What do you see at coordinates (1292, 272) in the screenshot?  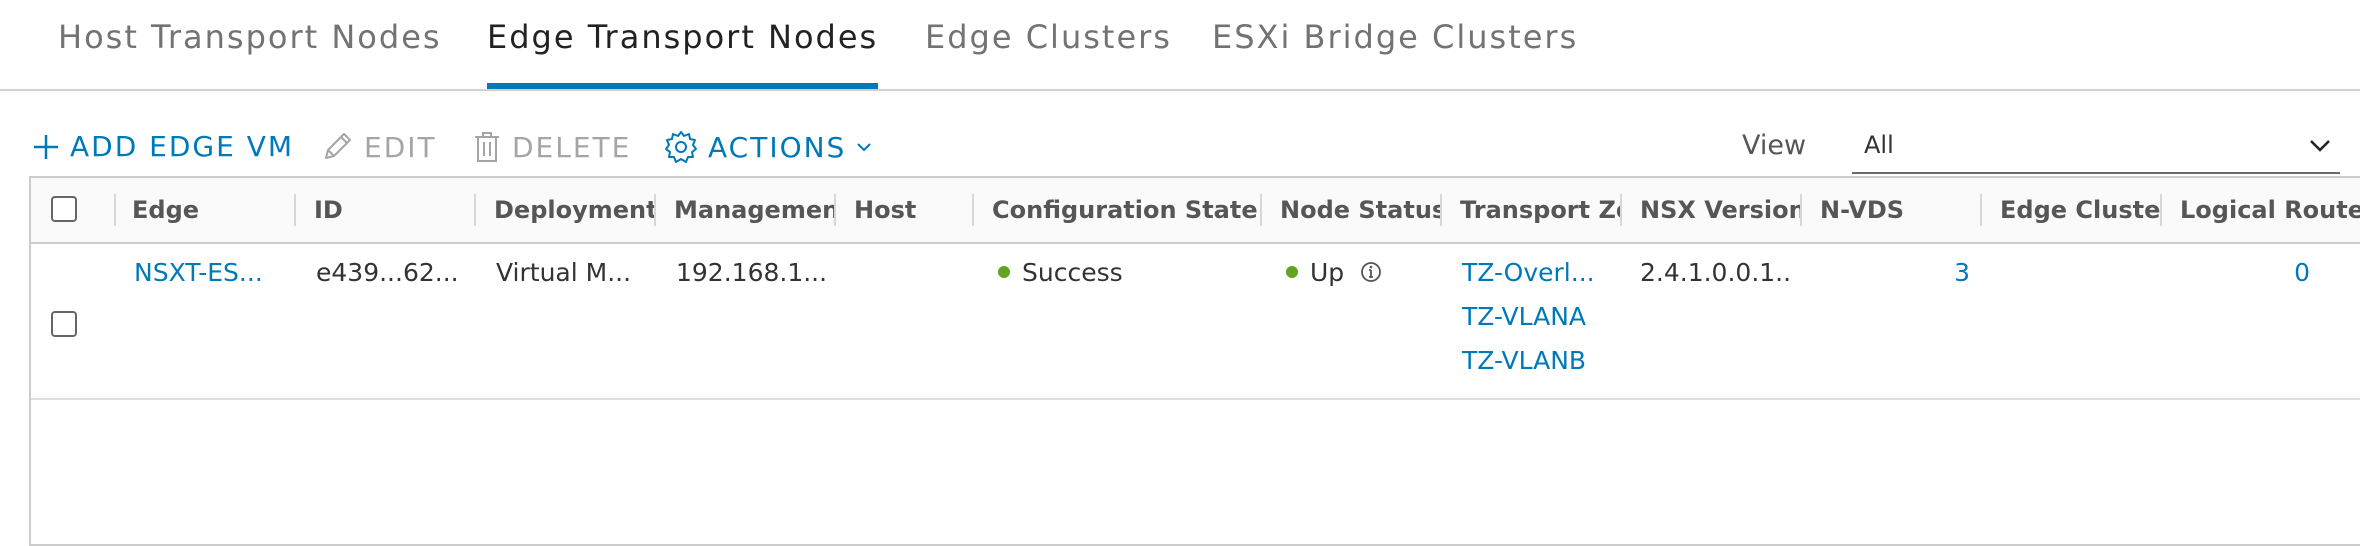 I see `up-status-dot` at bounding box center [1292, 272].